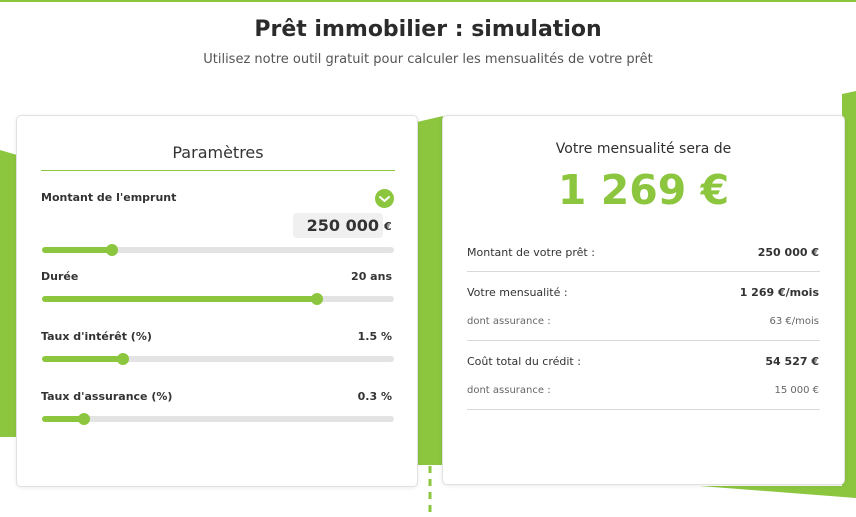 This screenshot has width=856, height=517. I want to click on interest-rate-value: 1.5 %, so click(374, 336).